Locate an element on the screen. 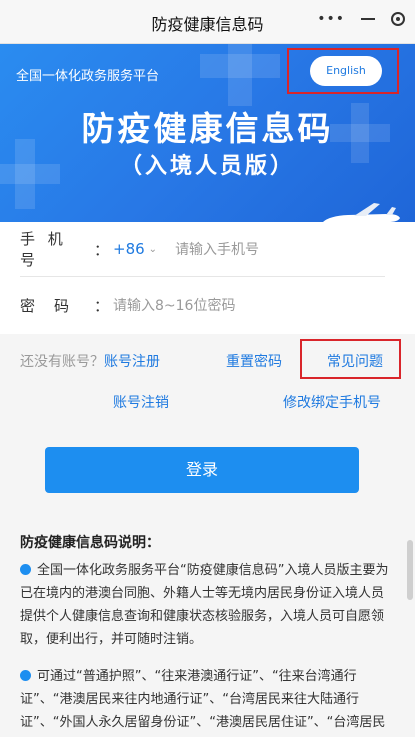  decorative-cross is located at coordinates (240, 75).